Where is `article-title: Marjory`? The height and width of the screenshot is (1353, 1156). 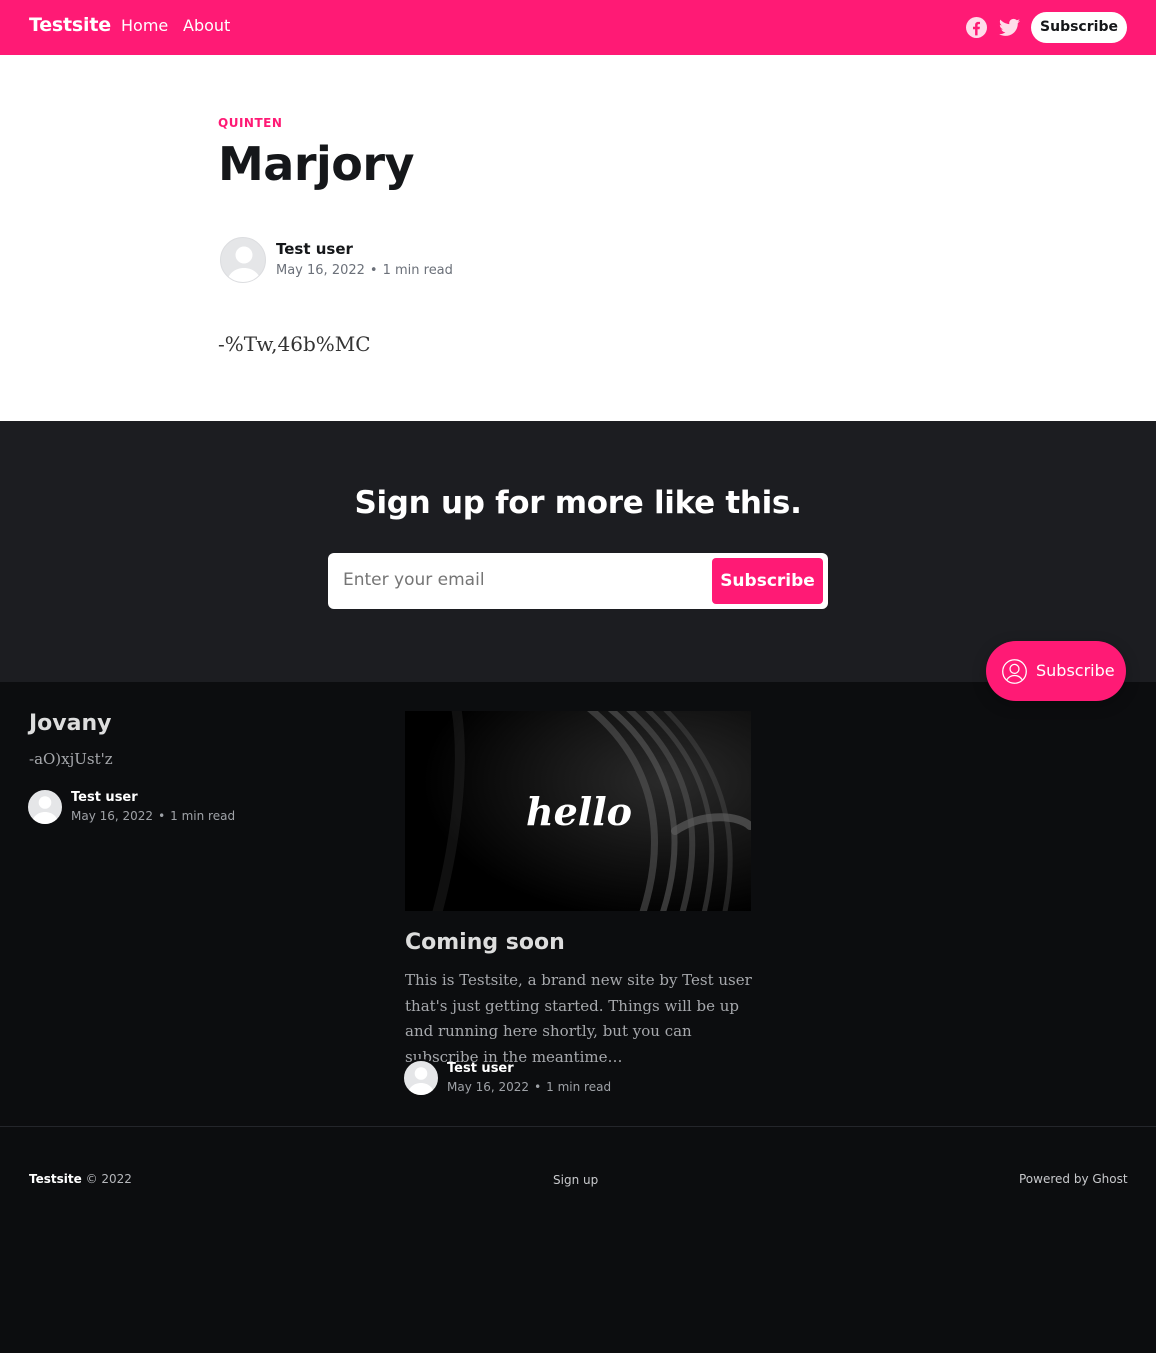
article-title: Marjory is located at coordinates (316, 164).